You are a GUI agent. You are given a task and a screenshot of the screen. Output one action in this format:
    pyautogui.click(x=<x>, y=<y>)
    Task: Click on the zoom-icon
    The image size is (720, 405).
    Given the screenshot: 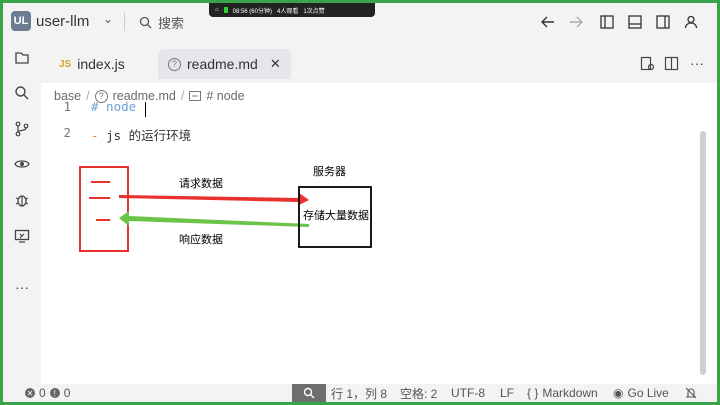 What is the action you would take?
    pyautogui.click(x=309, y=393)
    